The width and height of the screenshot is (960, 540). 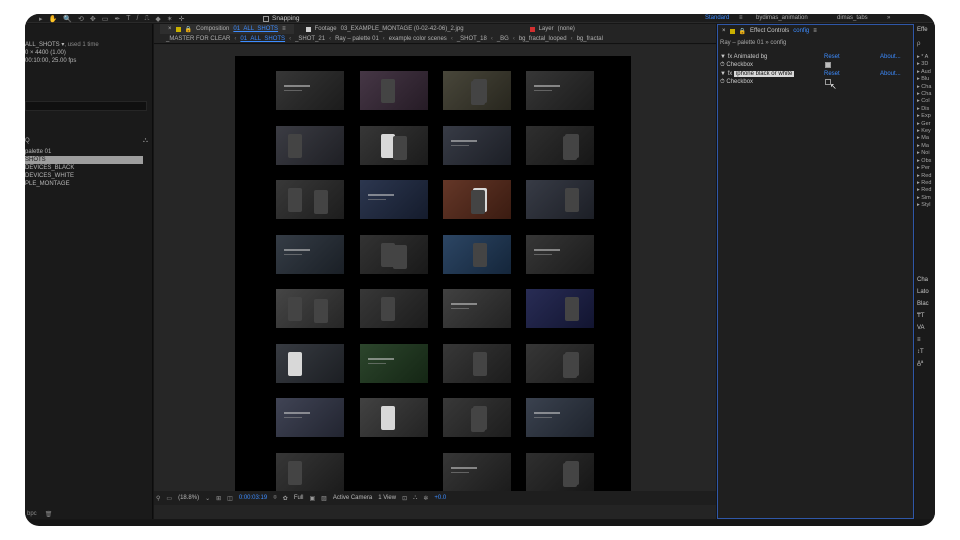 I want to click on preset-category: ▸ * A, so click(x=924, y=57).